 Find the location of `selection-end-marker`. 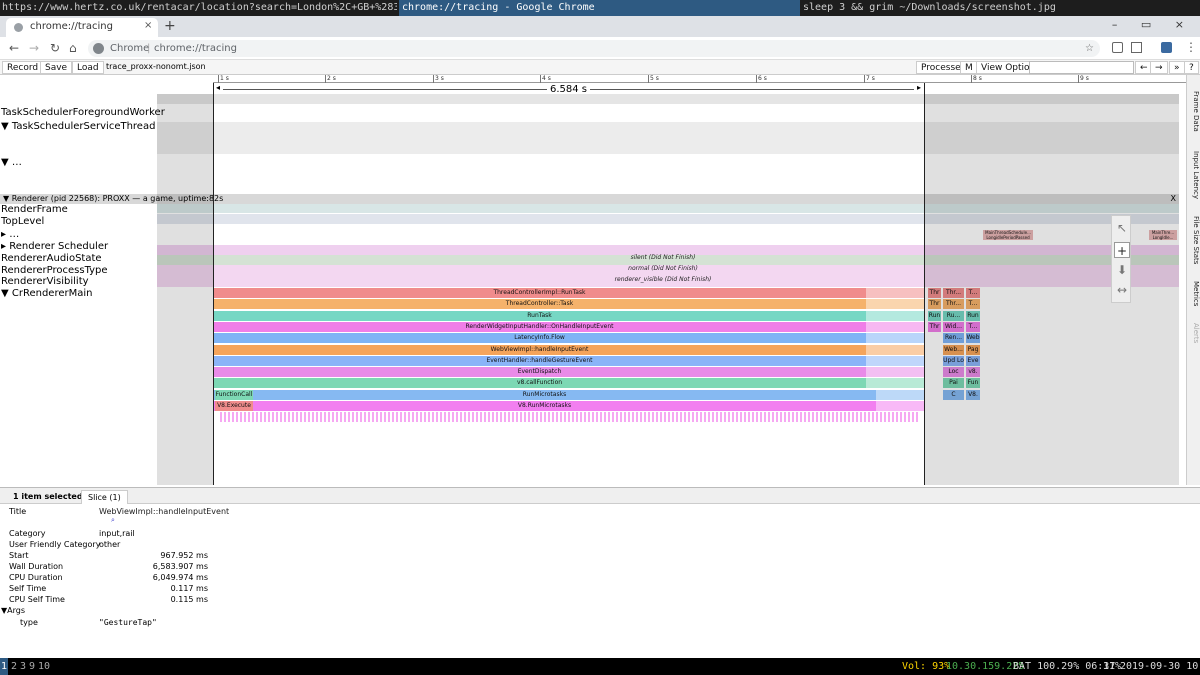

selection-end-marker is located at coordinates (924, 284).